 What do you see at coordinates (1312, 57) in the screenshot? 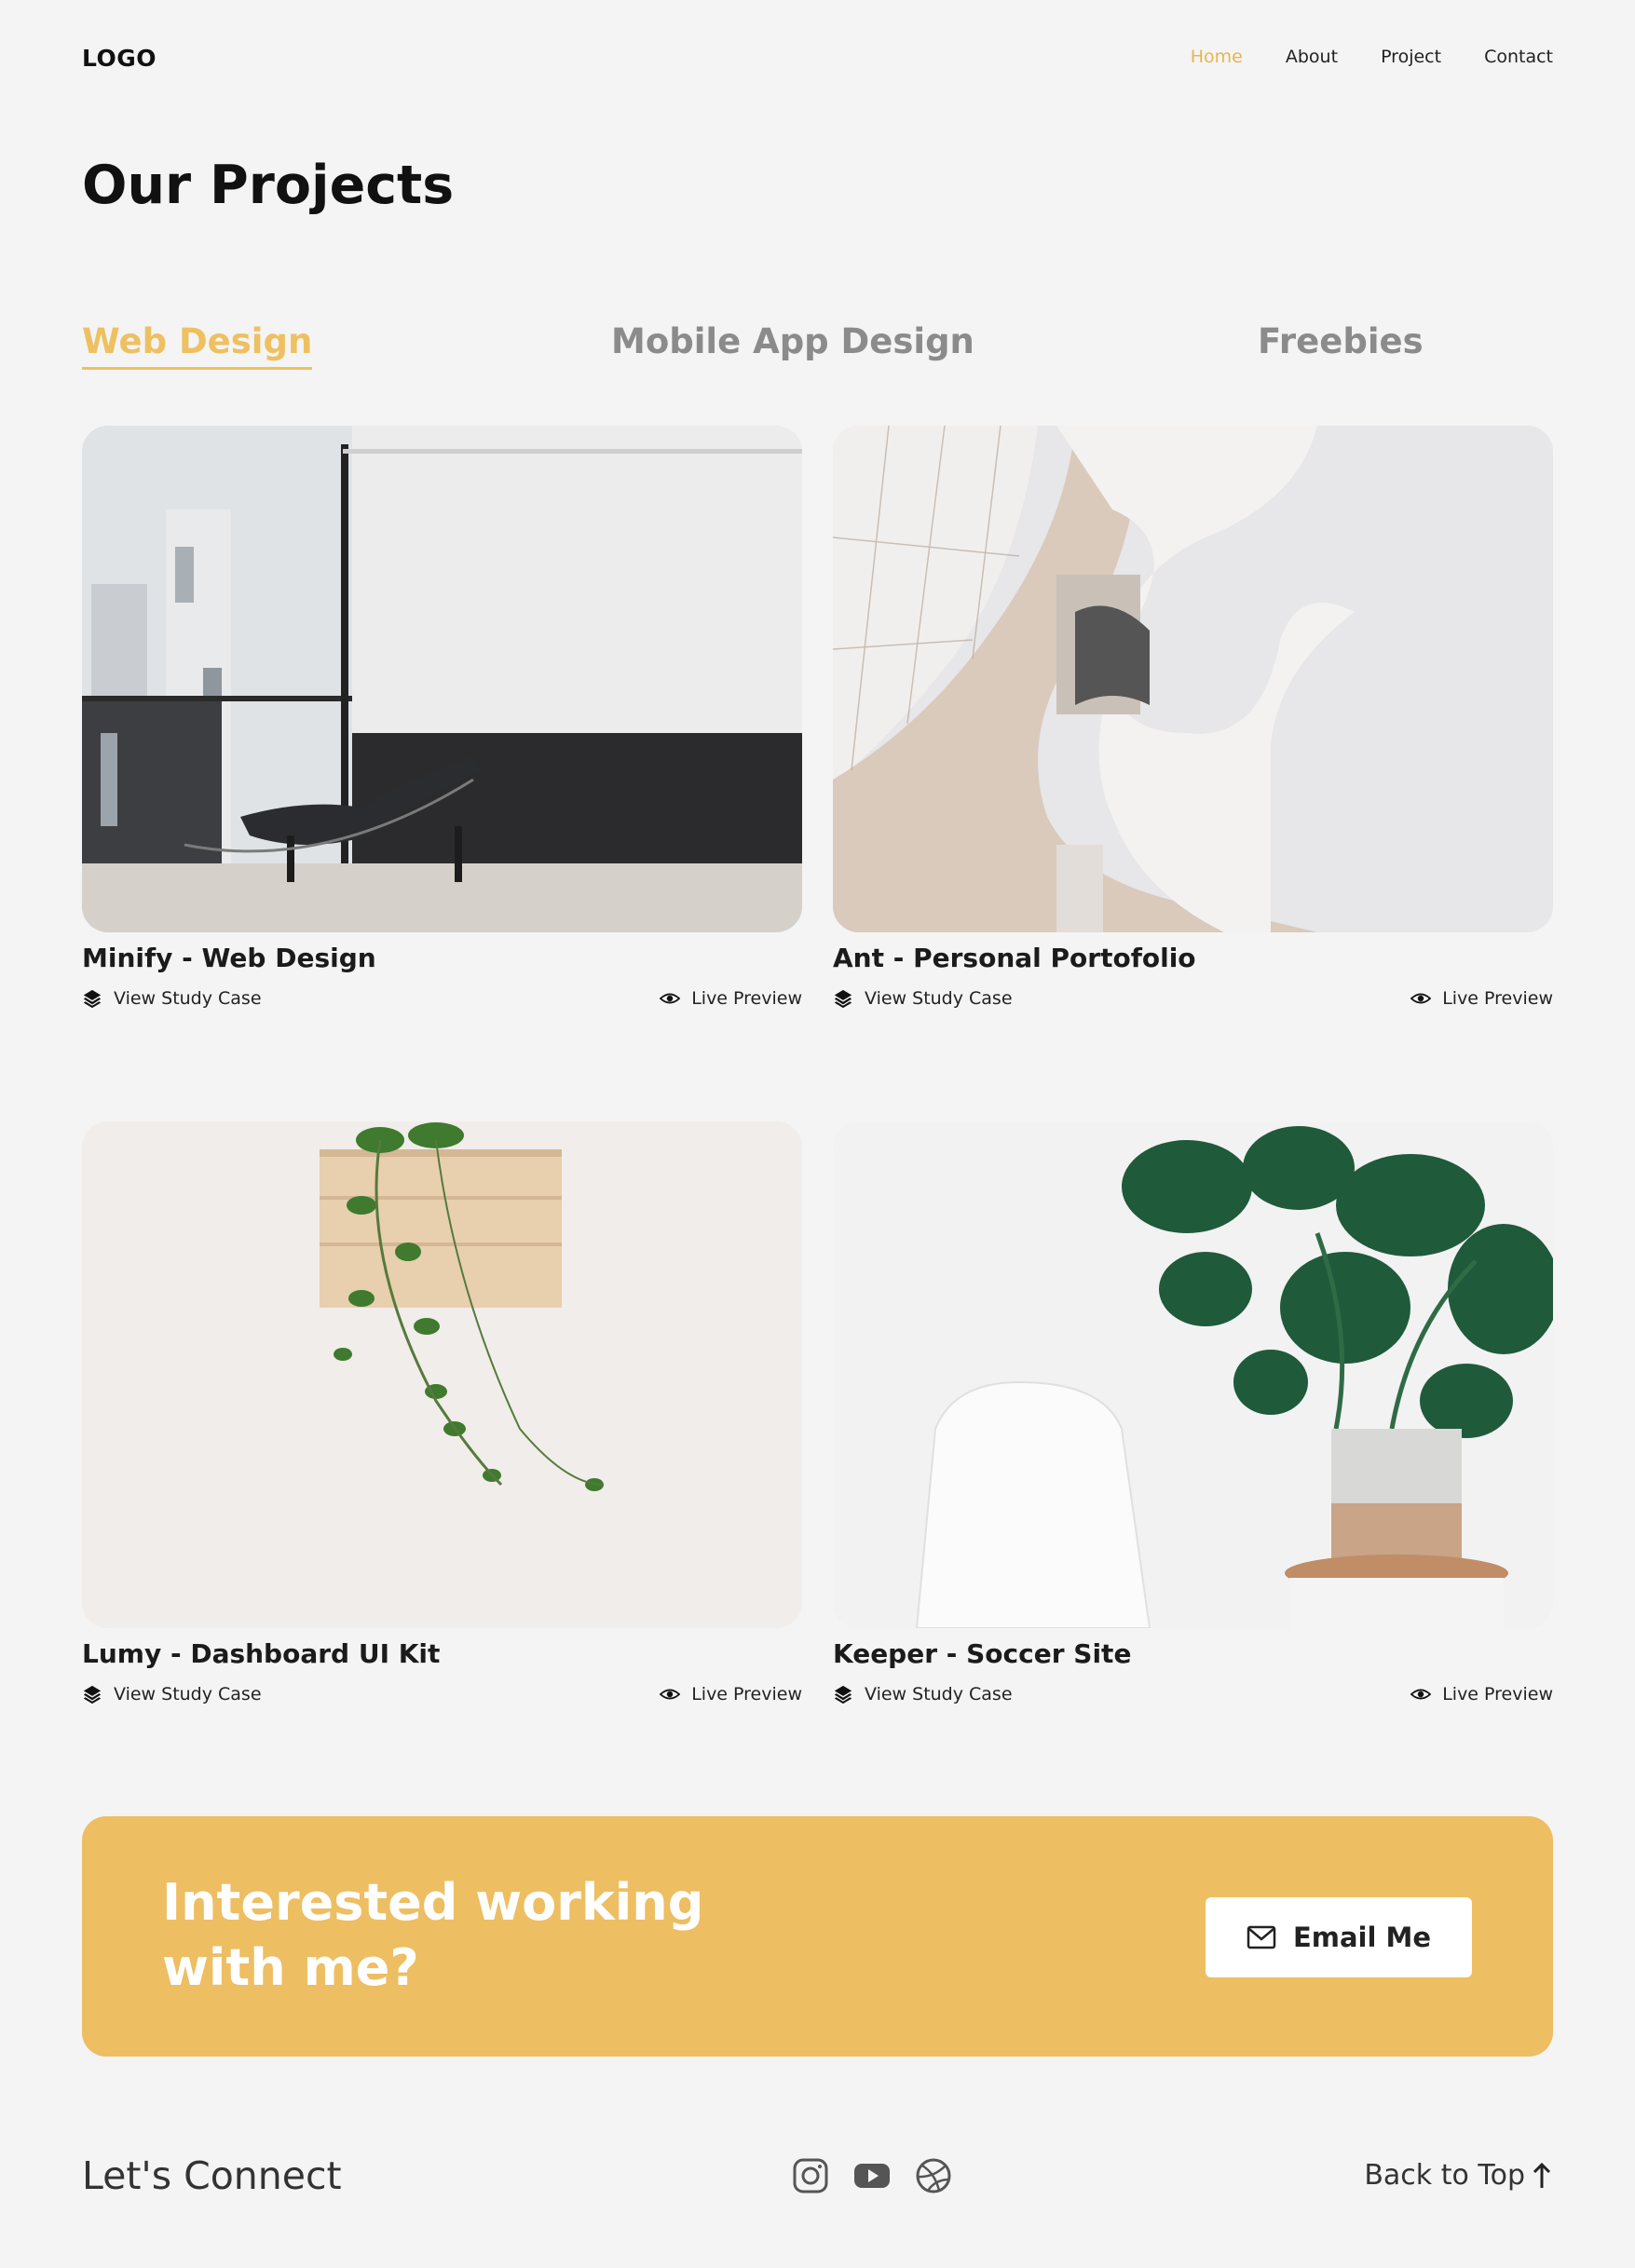
I see `nav-about: About` at bounding box center [1312, 57].